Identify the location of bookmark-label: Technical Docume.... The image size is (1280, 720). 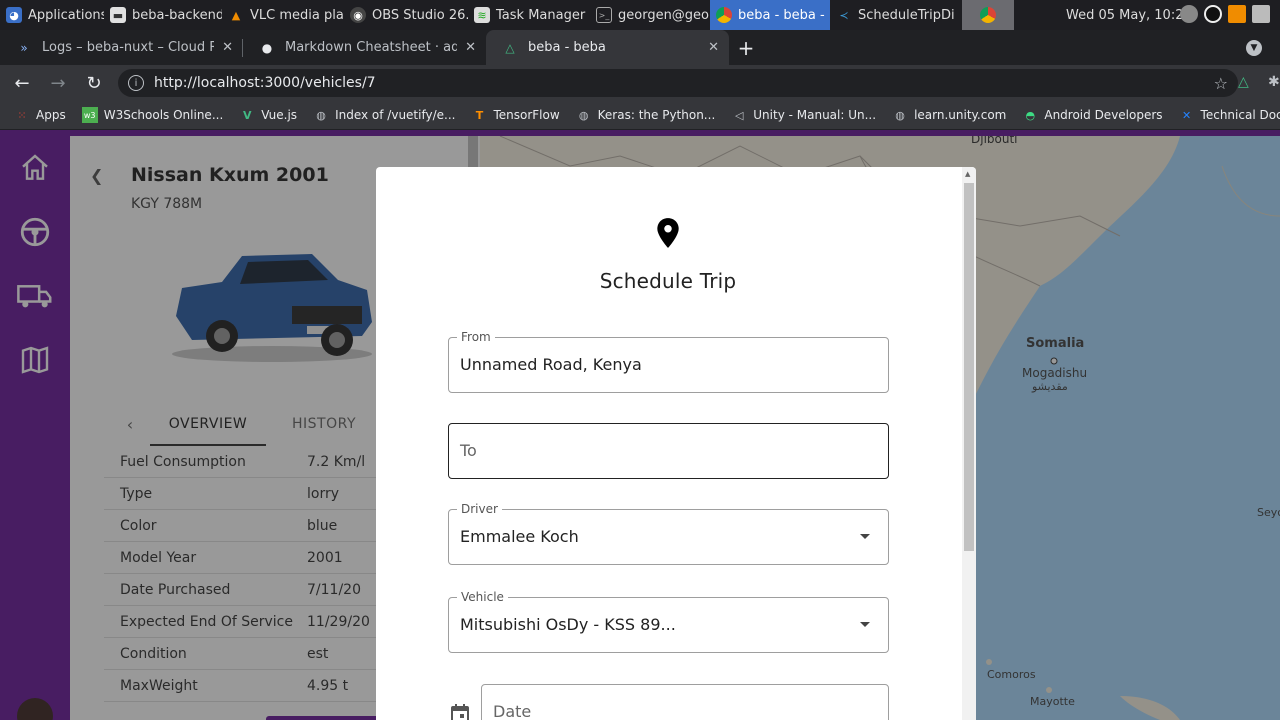
(1240, 115).